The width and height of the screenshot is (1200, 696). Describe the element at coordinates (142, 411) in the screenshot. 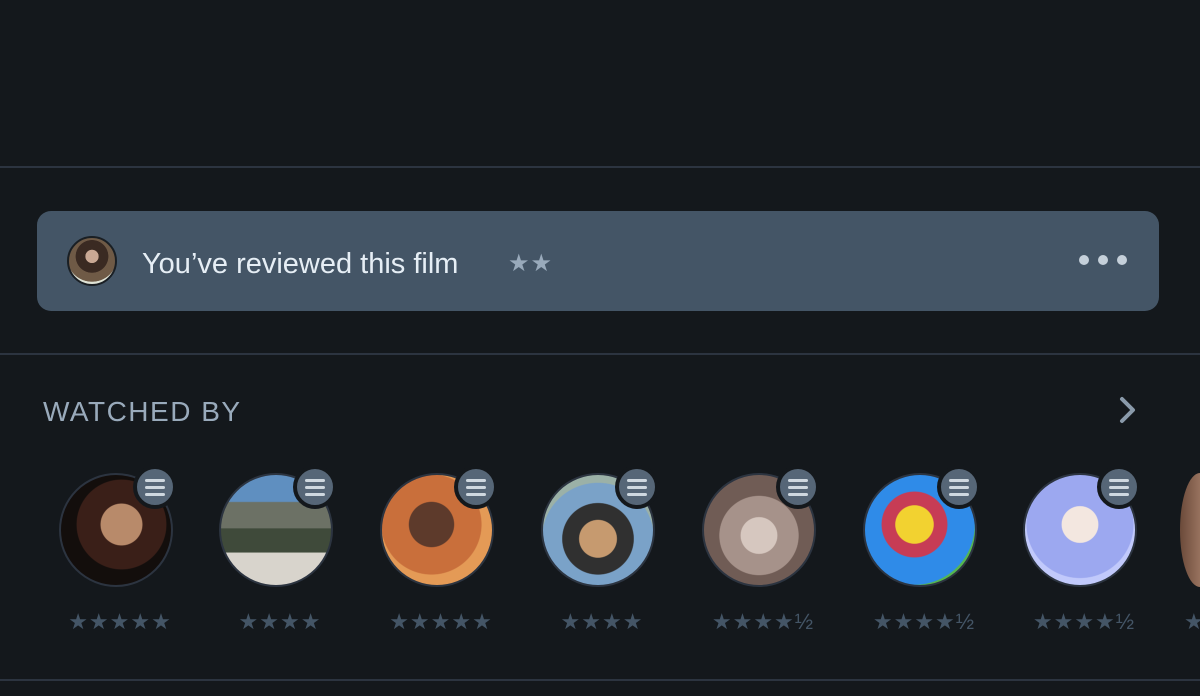

I see `watched-by-label: WATCHED BY` at that location.